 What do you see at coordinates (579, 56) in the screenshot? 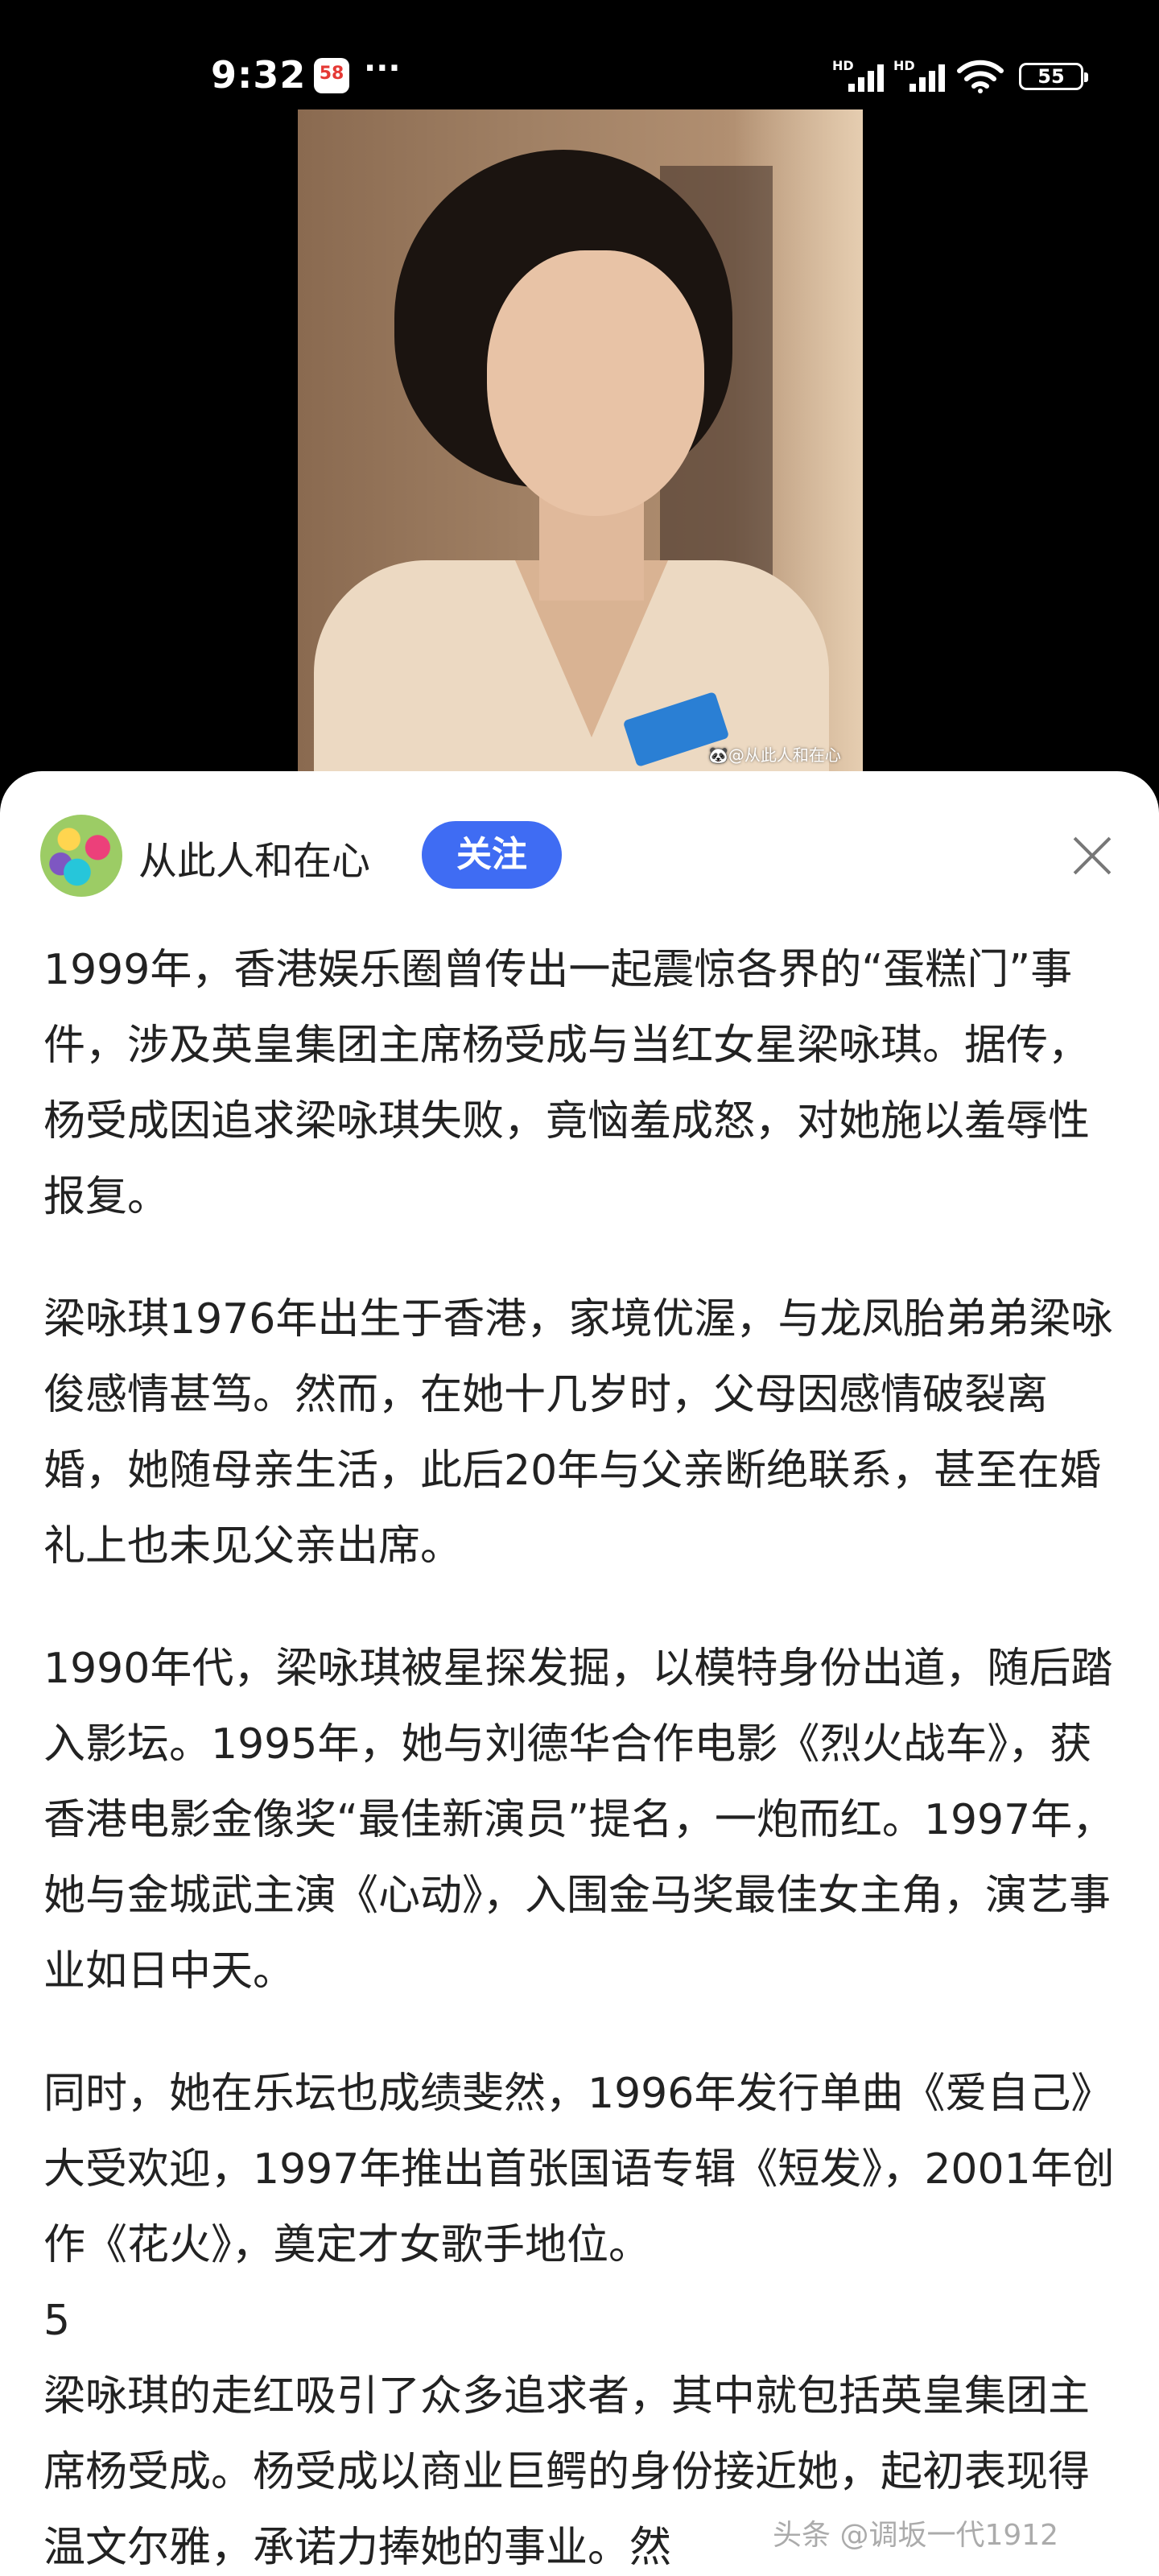
I see `status-bar: 9:32 58 ··· HD HD 55` at bounding box center [579, 56].